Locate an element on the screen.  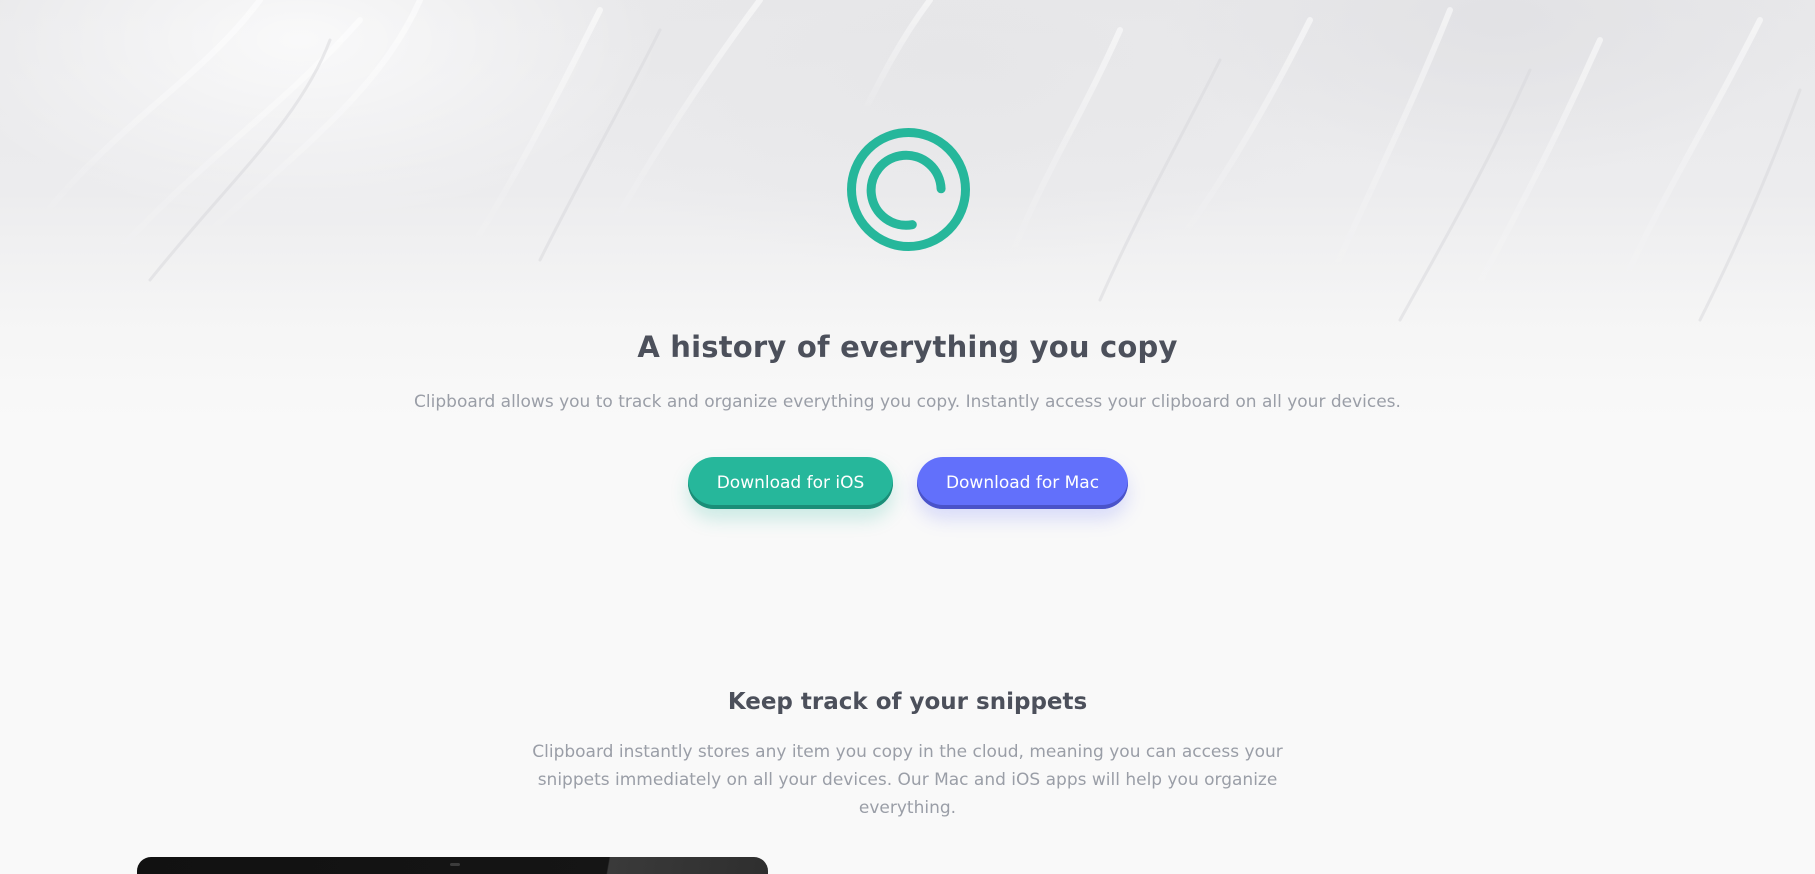
hero-title: A history of everything you copy is located at coordinates (907, 347).